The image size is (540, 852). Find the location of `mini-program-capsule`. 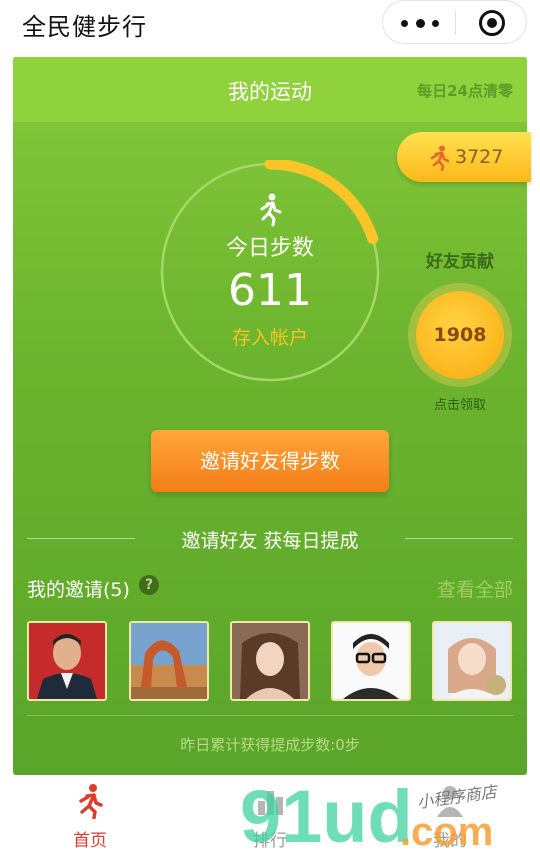

mini-program-capsule is located at coordinates (454, 22).